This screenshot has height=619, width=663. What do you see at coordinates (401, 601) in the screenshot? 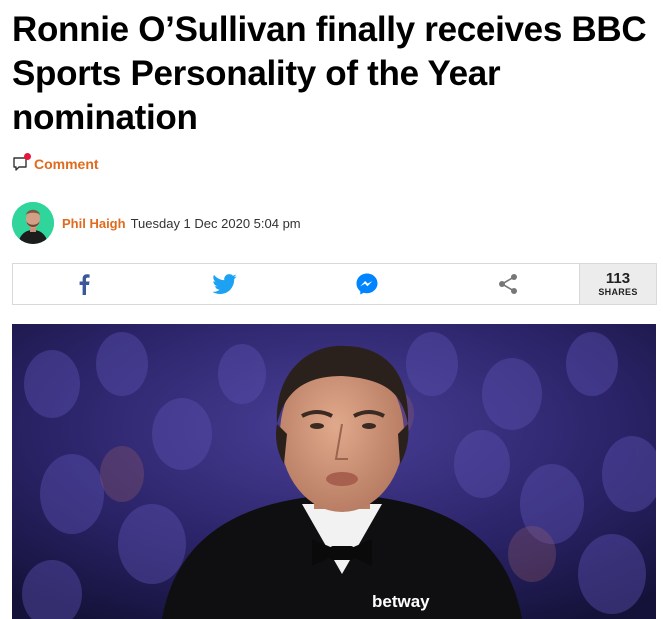
I see `sponsor-logo-text: betway` at bounding box center [401, 601].